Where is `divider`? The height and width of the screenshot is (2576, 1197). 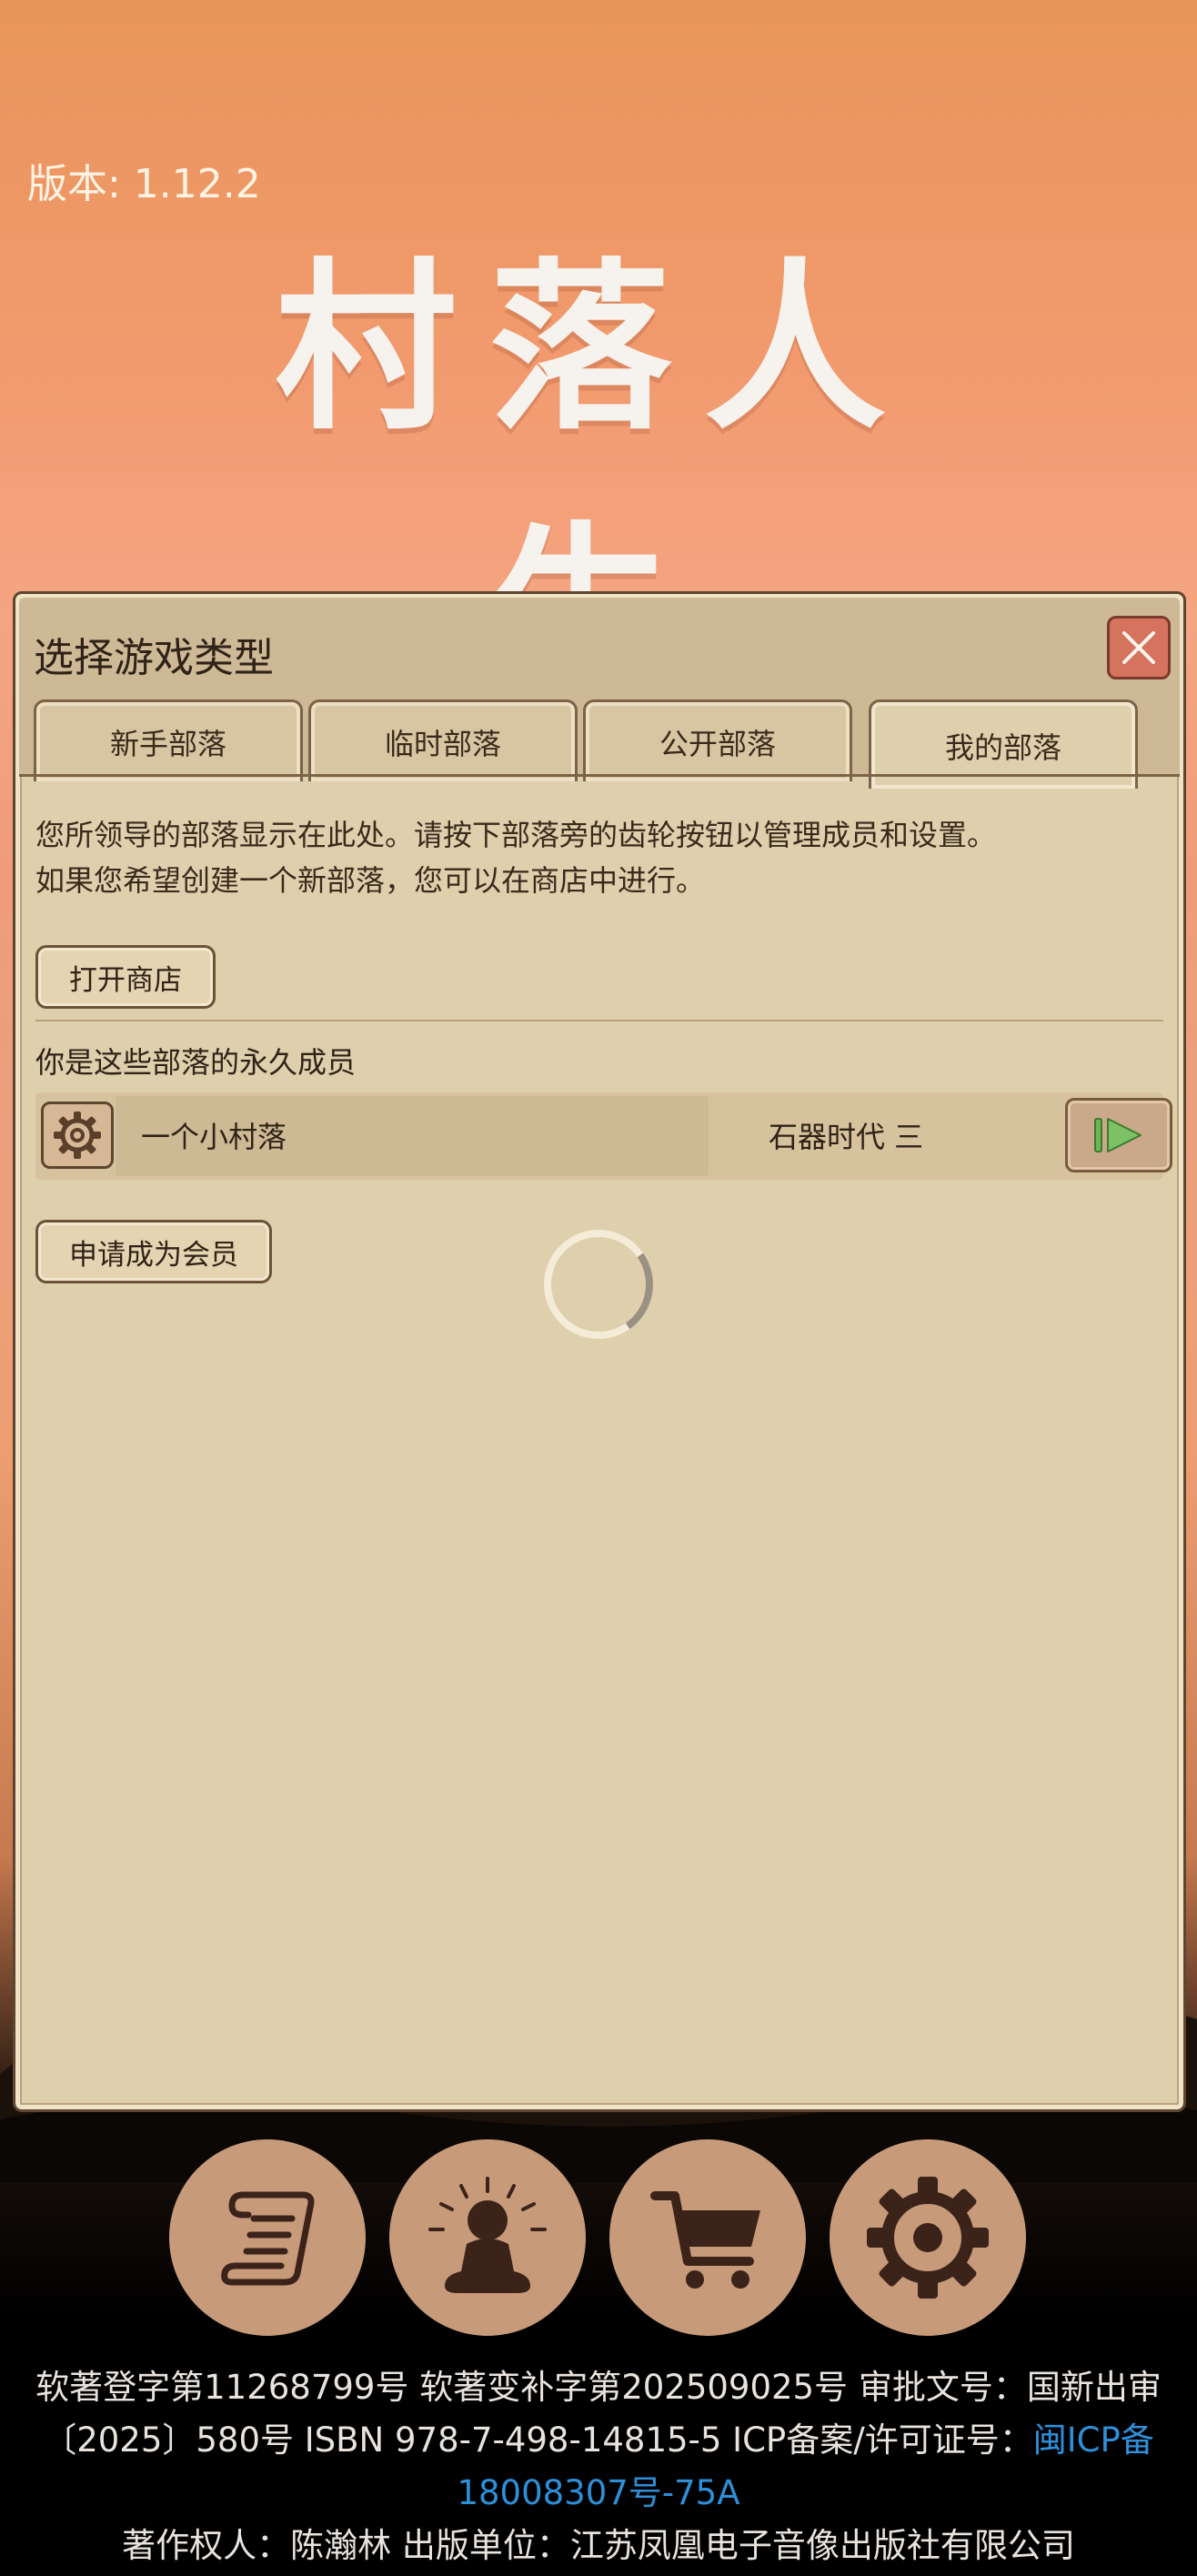 divider is located at coordinates (599, 1020).